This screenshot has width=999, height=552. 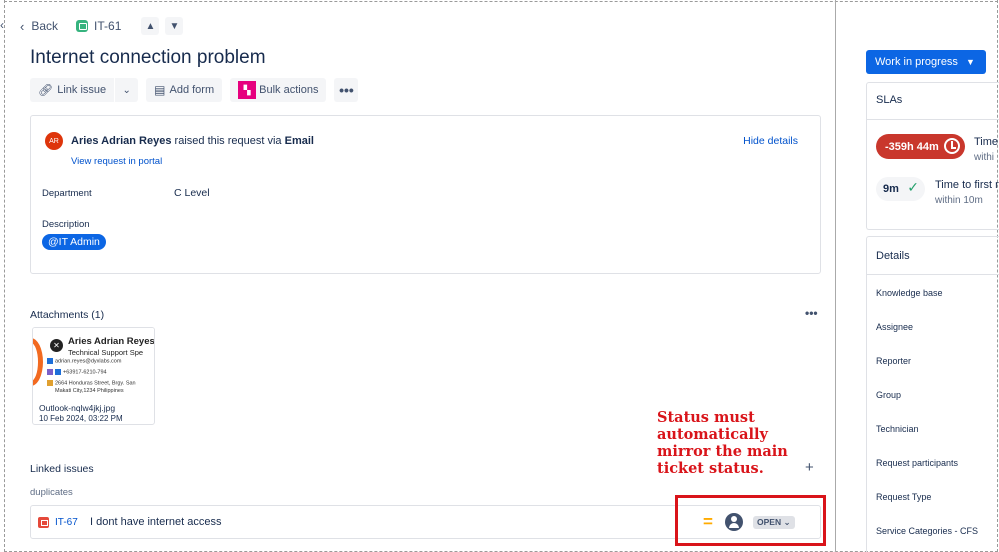 What do you see at coordinates (84, 361) in the screenshot?
I see `thumbnail-email-line: adrian.reyes@dyxlabs.com` at bounding box center [84, 361].